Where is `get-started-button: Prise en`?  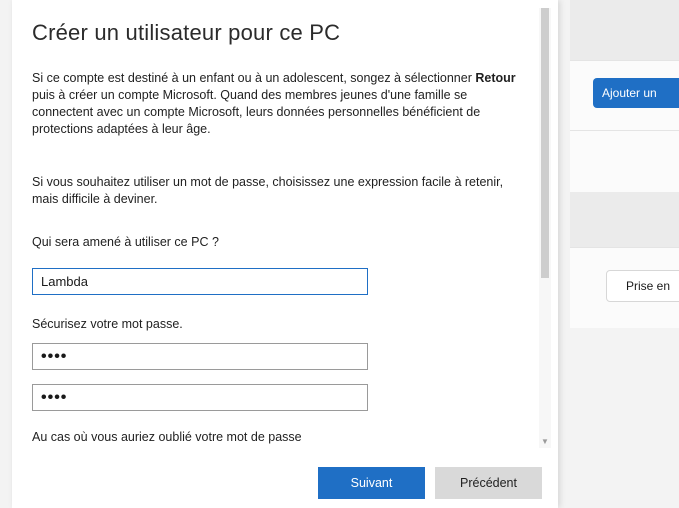 get-started-button: Prise en is located at coordinates (642, 286).